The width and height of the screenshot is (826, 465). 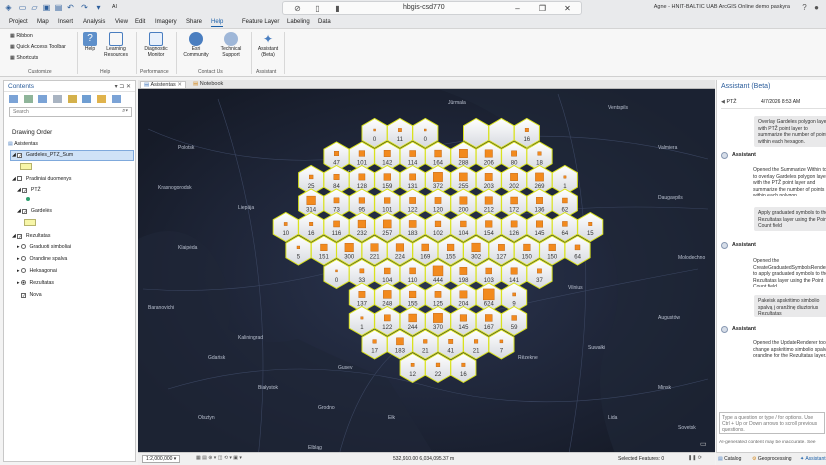 What do you see at coordinates (65, 22) in the screenshot?
I see `menu-insert: Insert` at bounding box center [65, 22].